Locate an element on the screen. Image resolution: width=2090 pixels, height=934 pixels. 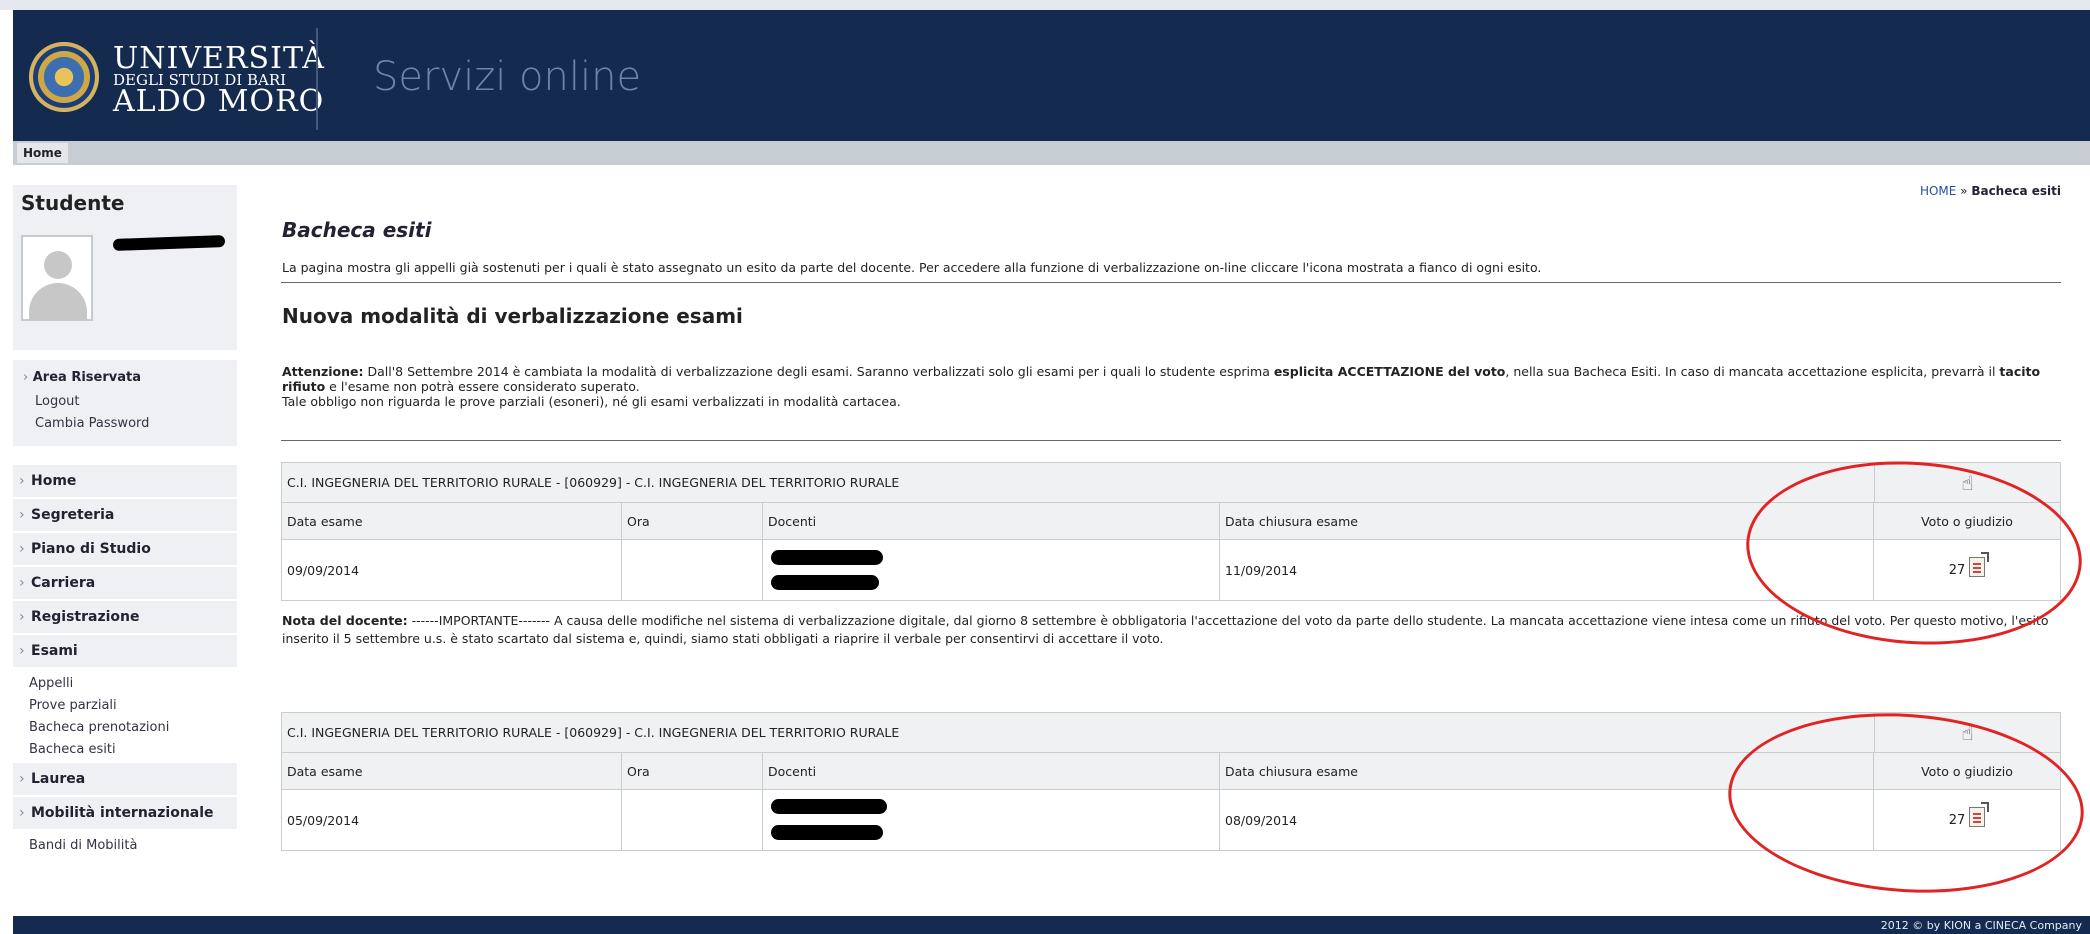
sidebar-item-label: Piano di Studio is located at coordinates (91, 549).